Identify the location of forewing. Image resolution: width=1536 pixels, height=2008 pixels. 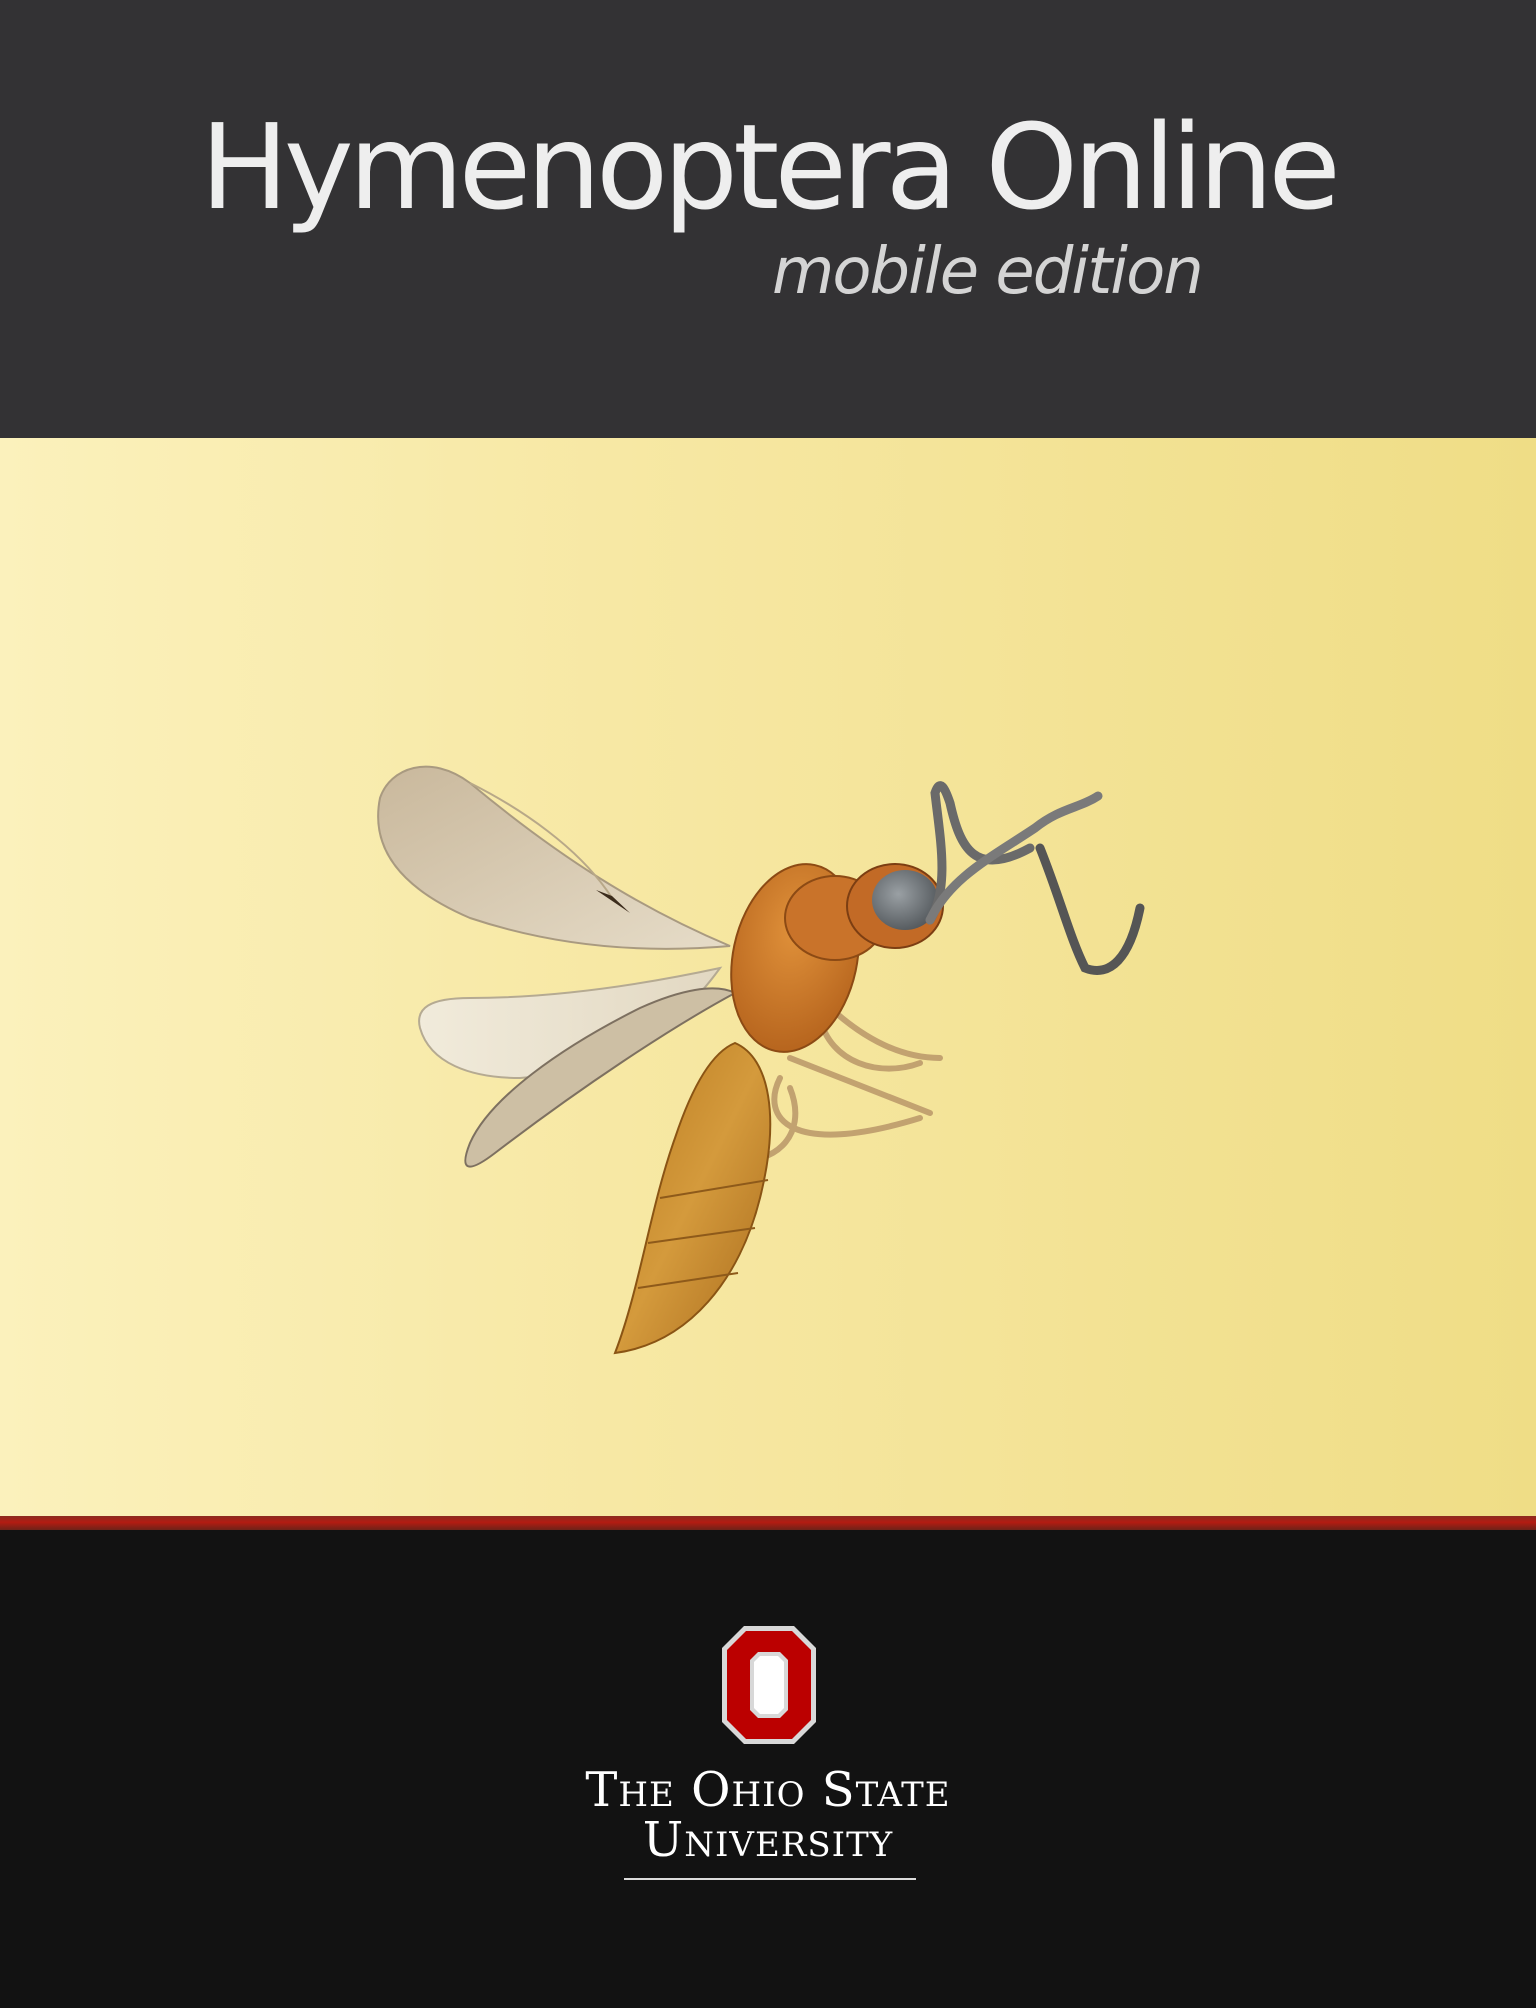
(554, 857).